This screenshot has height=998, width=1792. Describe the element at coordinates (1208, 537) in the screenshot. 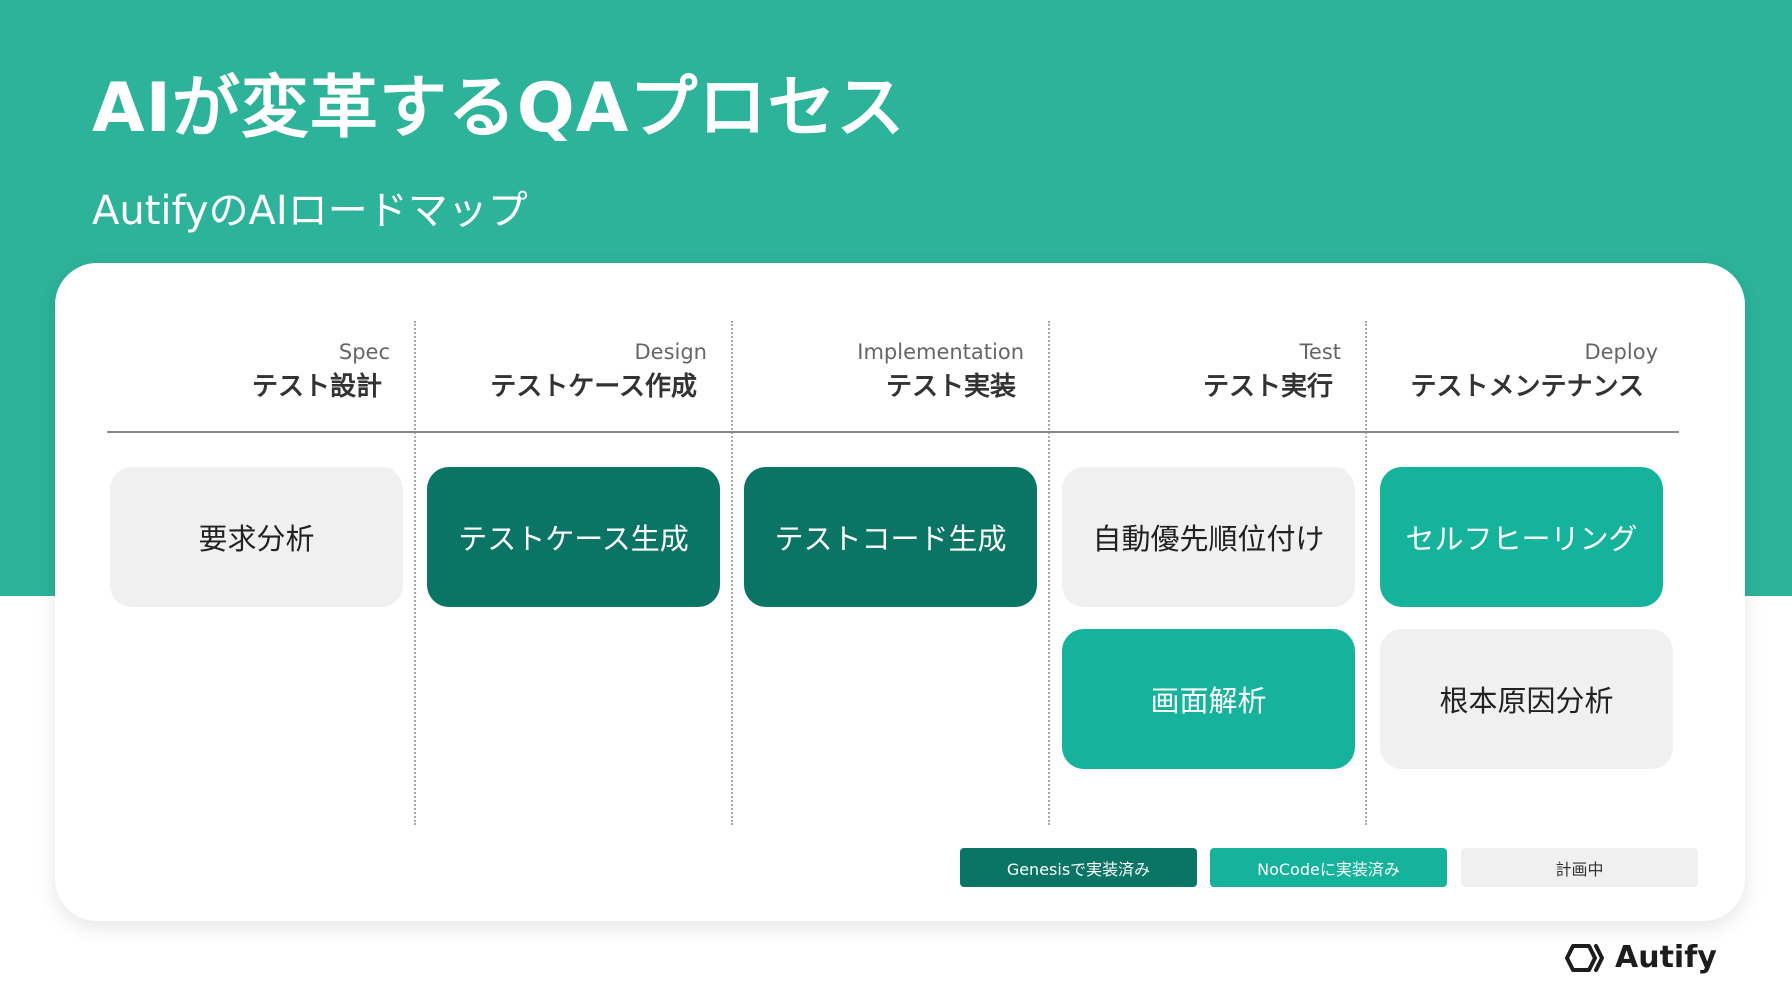

I see `item-auto-prioritization: 自動優先順位付け` at that location.